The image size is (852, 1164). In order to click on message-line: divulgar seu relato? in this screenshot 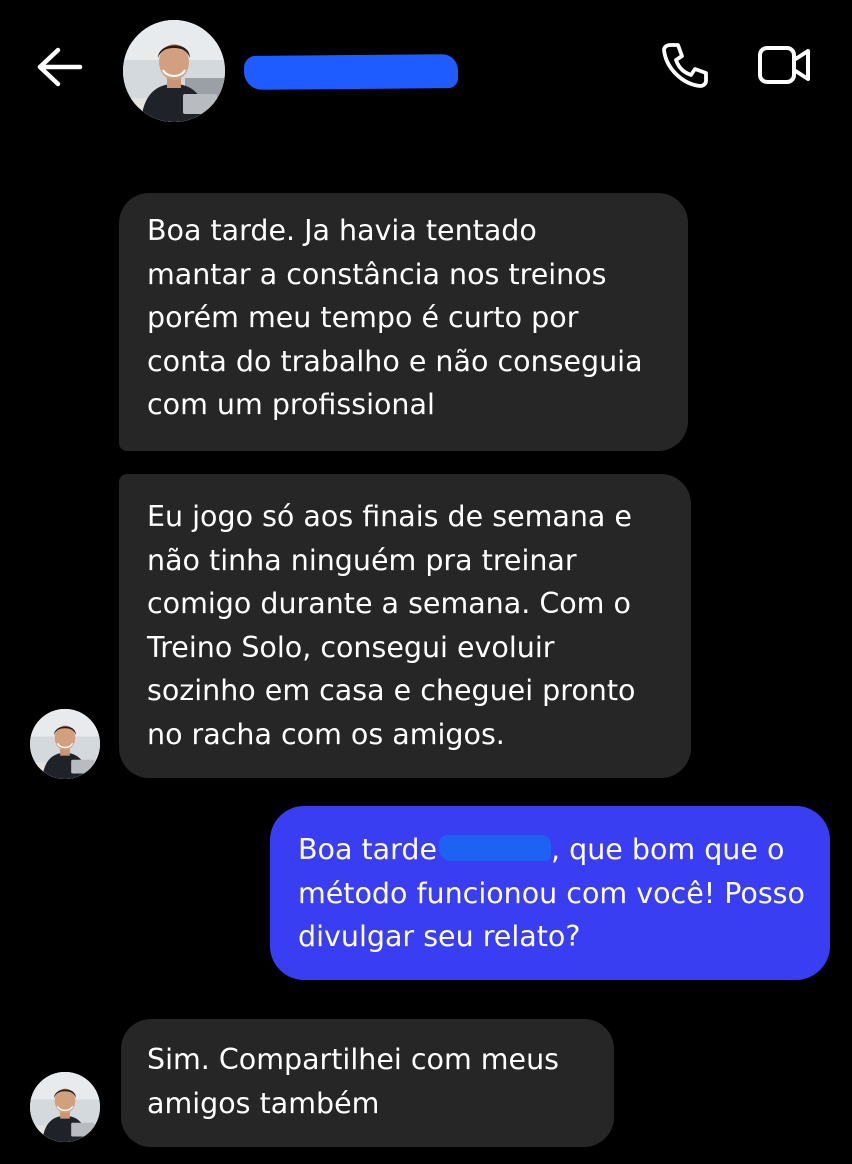, I will do `click(439, 936)`.